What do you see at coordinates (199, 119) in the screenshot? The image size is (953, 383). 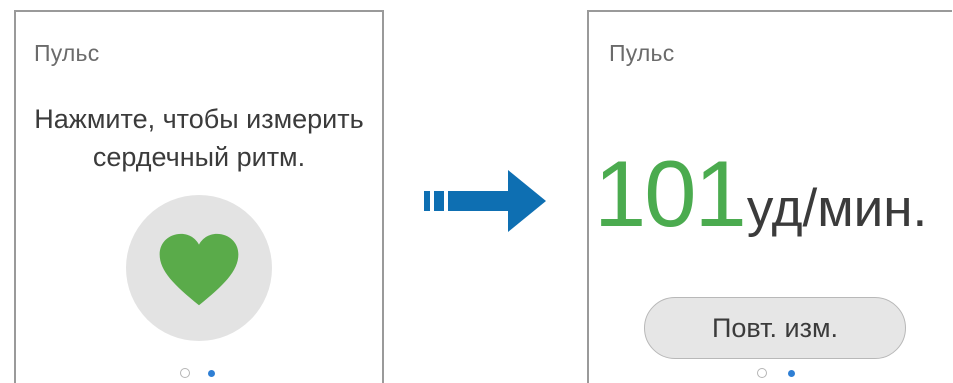 I see `prompt-line-1: Нажмите, чтобы измерить` at bounding box center [199, 119].